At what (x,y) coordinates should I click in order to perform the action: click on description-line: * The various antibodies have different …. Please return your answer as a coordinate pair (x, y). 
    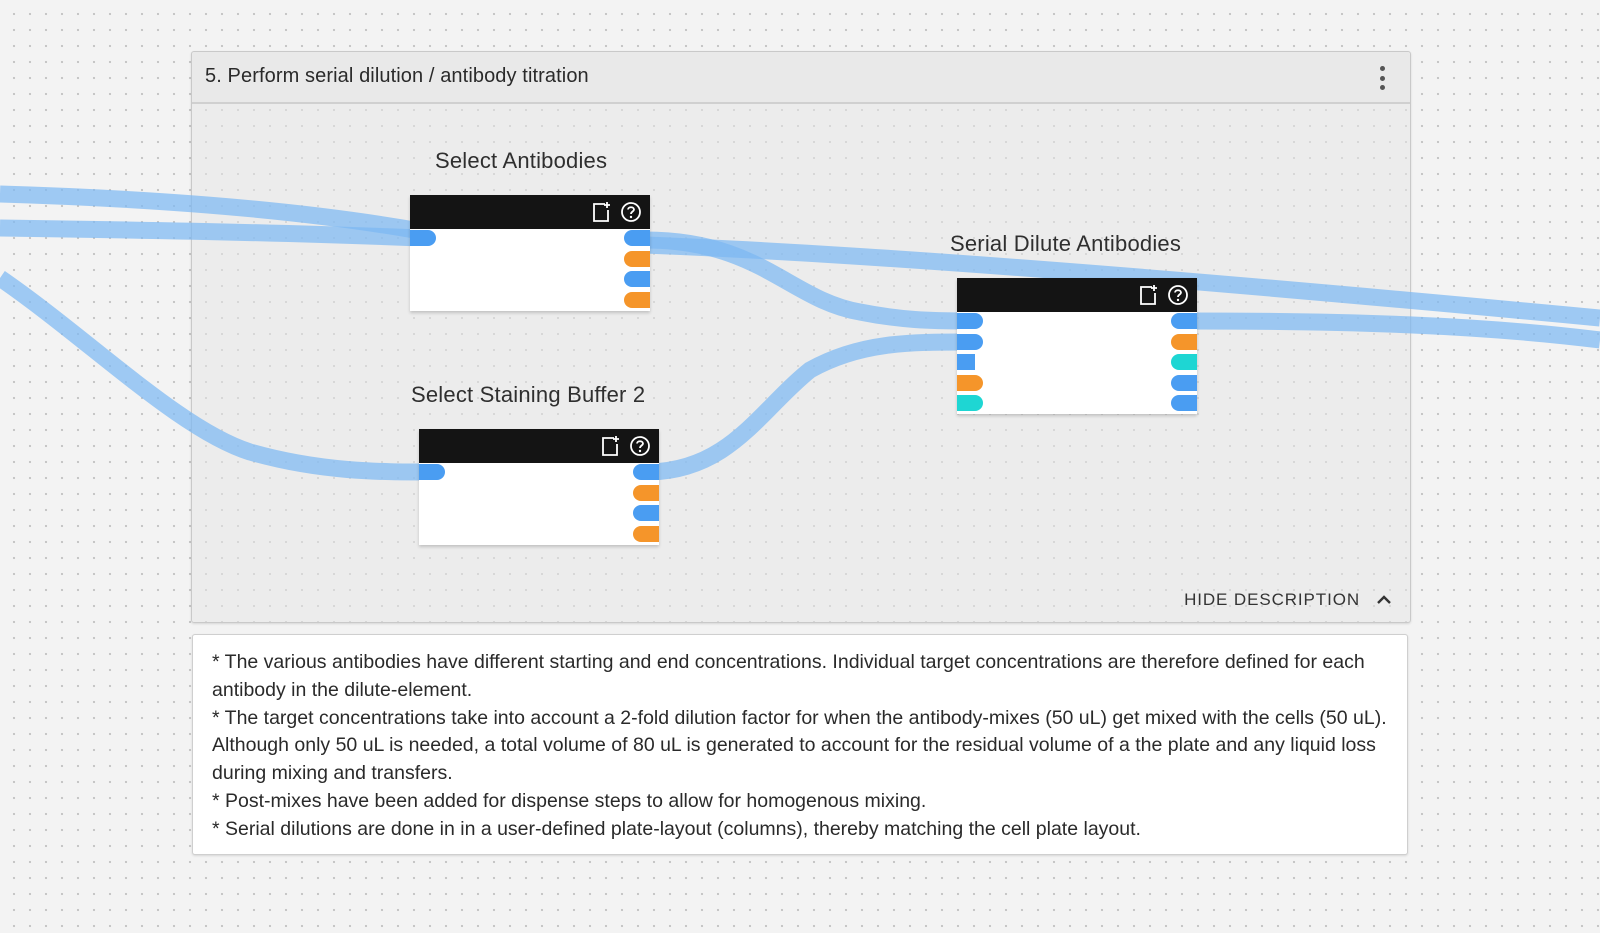
    Looking at the image, I should click on (788, 676).